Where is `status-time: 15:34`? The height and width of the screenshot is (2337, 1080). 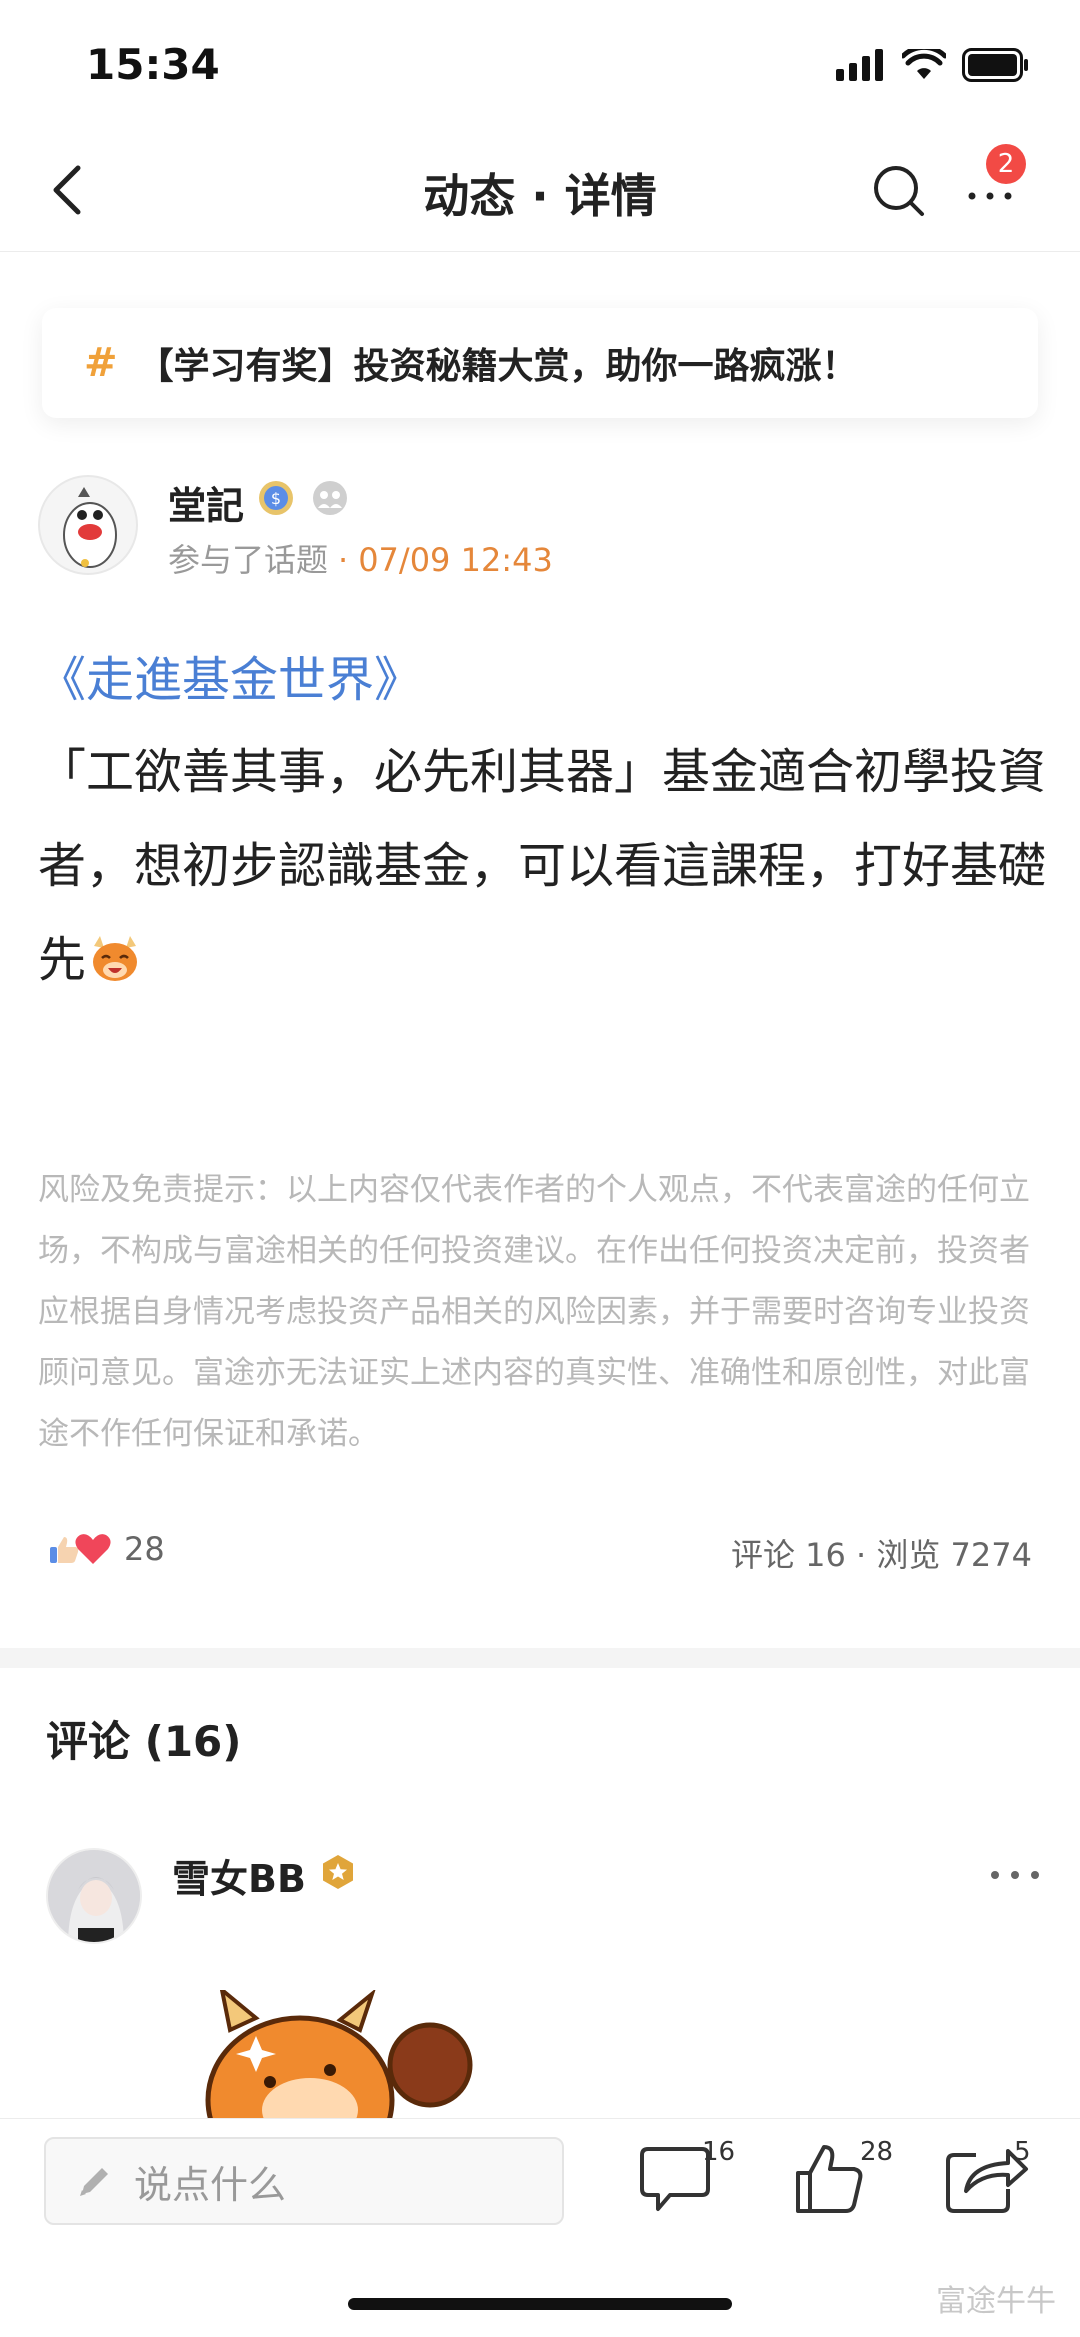
status-time: 15:34 is located at coordinates (153, 64).